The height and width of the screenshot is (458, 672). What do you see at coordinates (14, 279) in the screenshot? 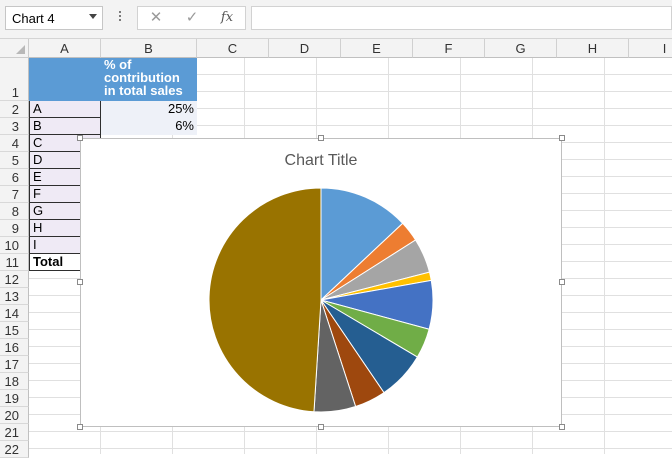
I see `row-header-12: 12` at bounding box center [14, 279].